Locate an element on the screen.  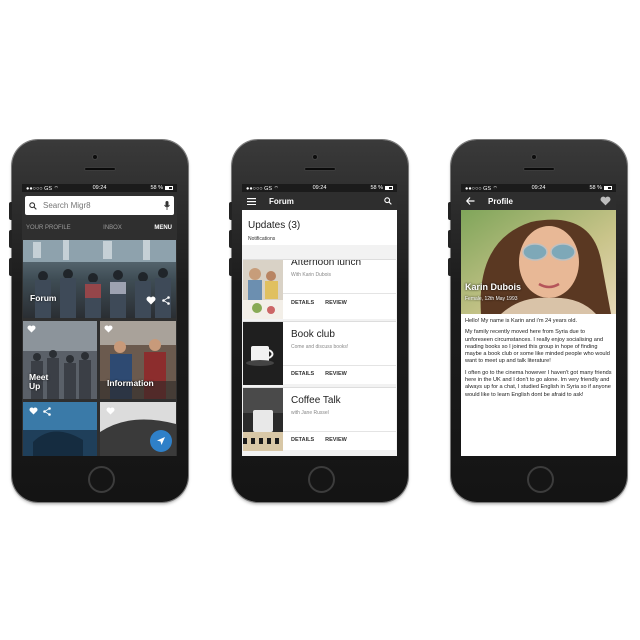
meet-up-tile: Meet Up is located at coordinates (60, 360).